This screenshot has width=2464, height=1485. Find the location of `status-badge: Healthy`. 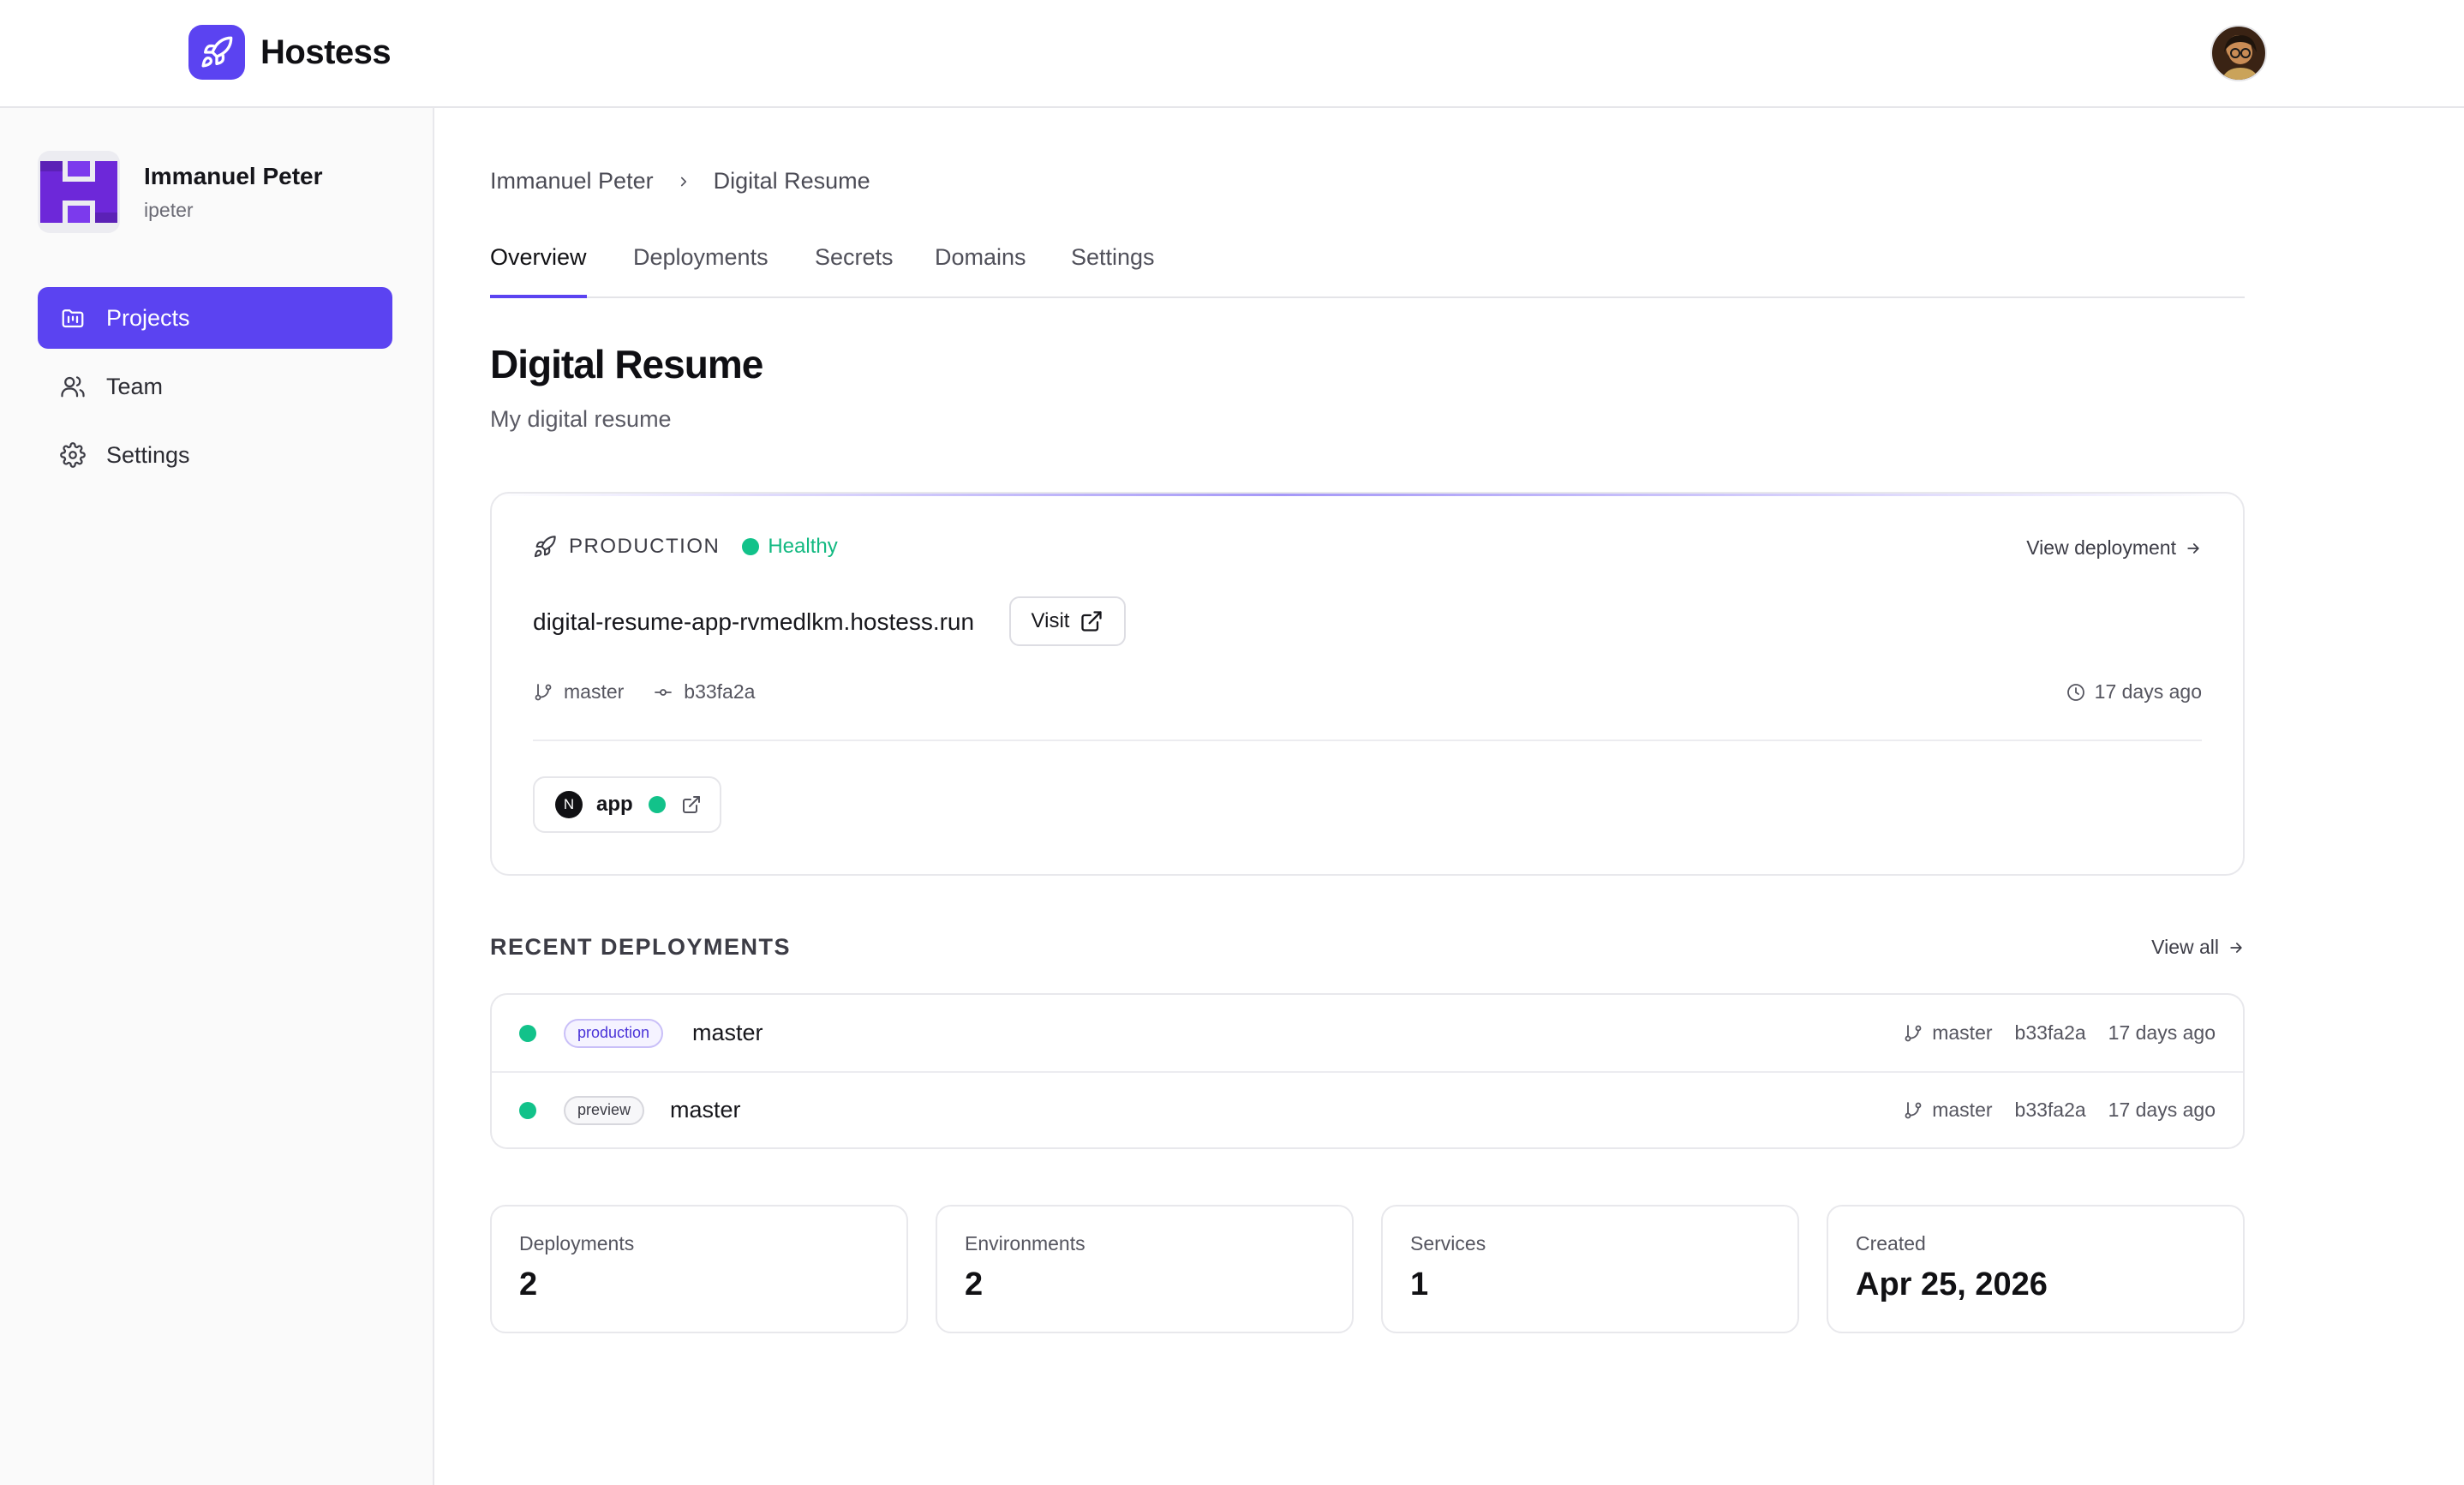

status-badge: Healthy is located at coordinates (803, 546).